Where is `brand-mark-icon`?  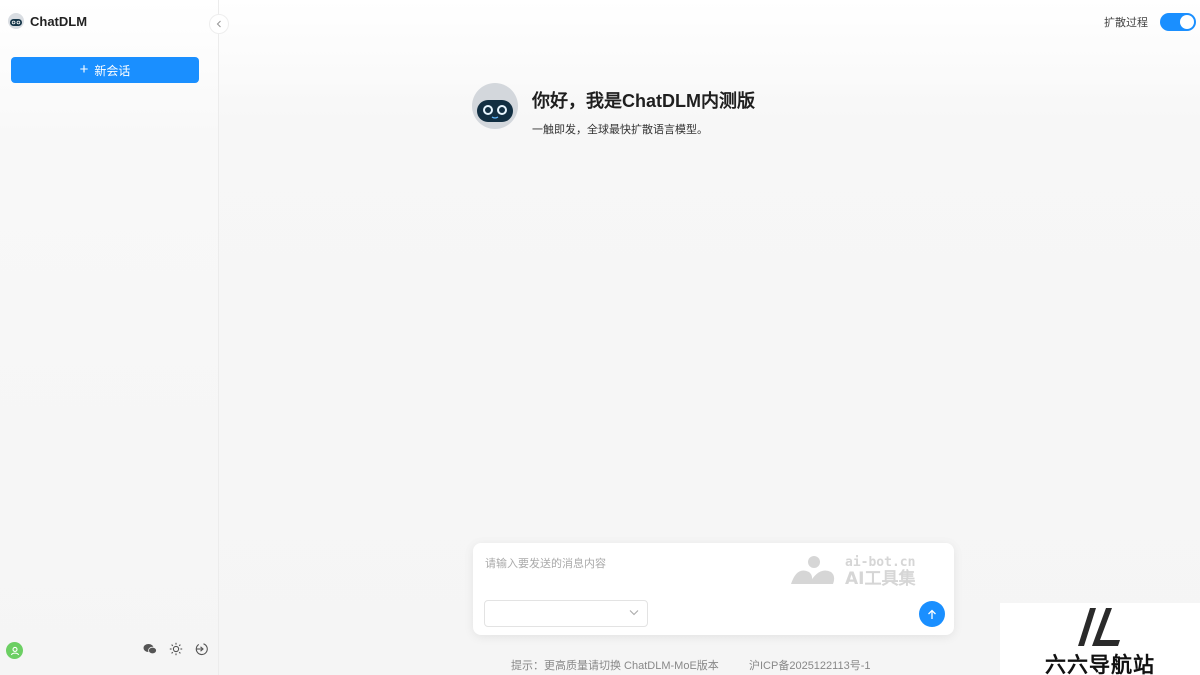 brand-mark-icon is located at coordinates (1099, 627).